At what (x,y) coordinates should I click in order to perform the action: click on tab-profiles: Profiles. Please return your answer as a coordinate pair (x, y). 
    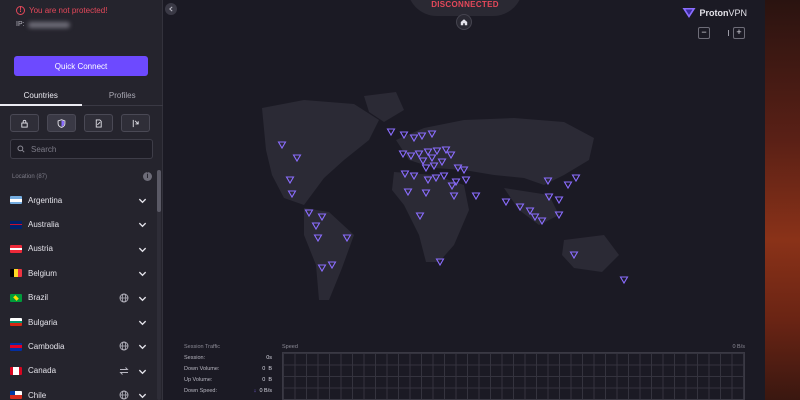
    Looking at the image, I should click on (122, 97).